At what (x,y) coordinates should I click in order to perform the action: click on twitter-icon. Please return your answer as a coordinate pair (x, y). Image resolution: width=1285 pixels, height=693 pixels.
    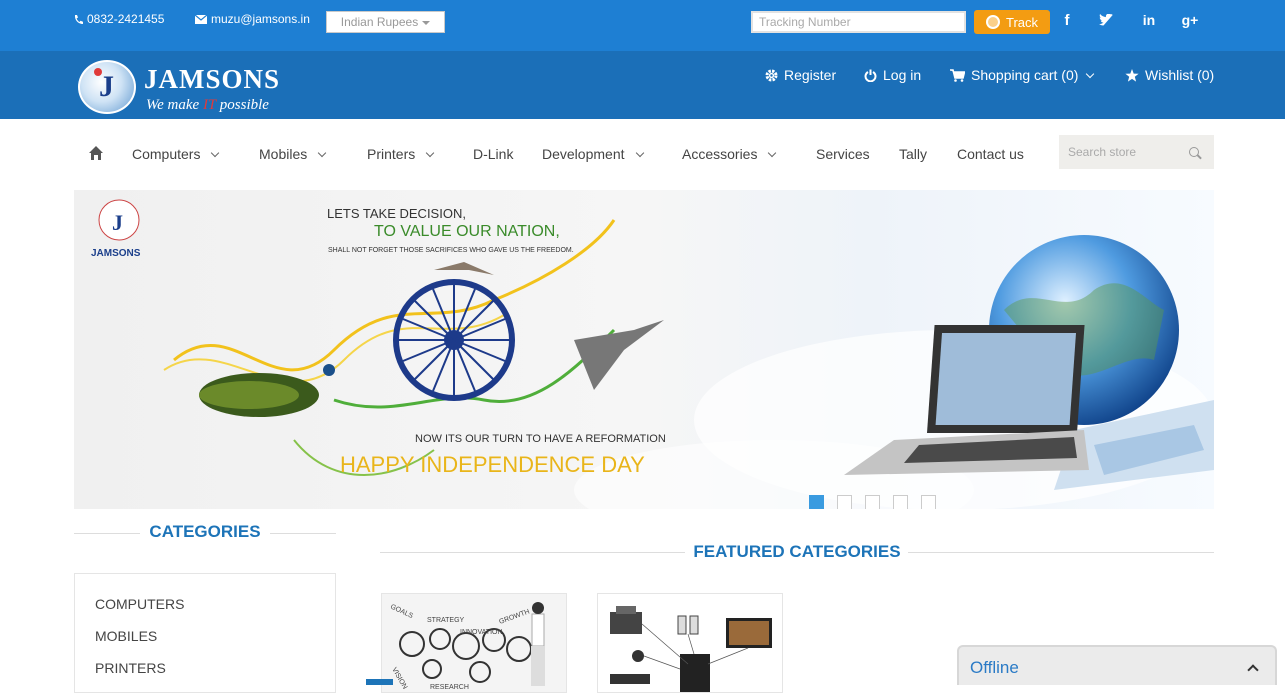
    Looking at the image, I should click on (1106, 20).